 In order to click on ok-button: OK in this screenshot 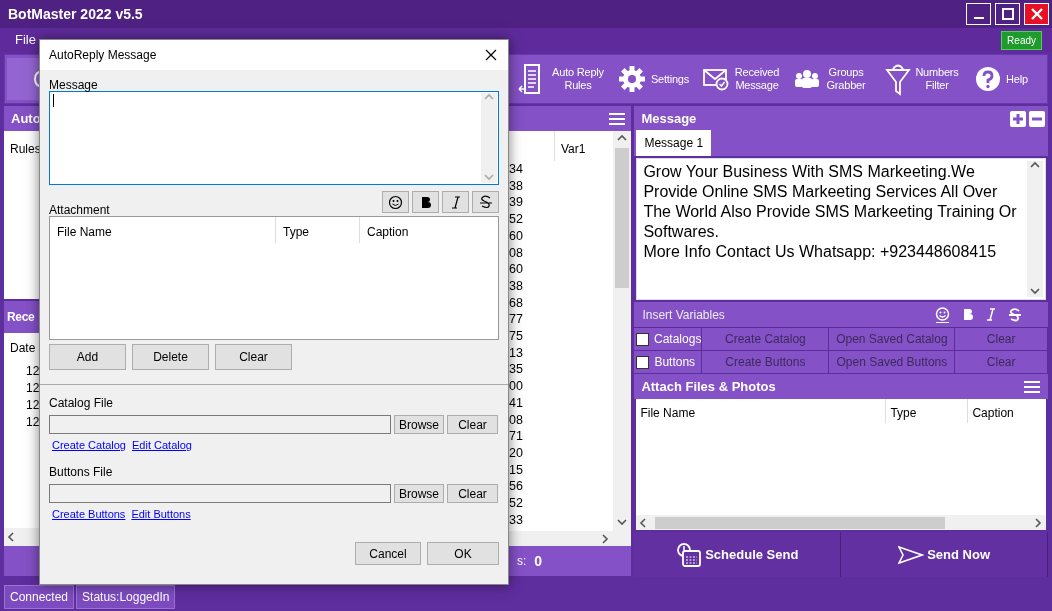, I will do `click(463, 553)`.